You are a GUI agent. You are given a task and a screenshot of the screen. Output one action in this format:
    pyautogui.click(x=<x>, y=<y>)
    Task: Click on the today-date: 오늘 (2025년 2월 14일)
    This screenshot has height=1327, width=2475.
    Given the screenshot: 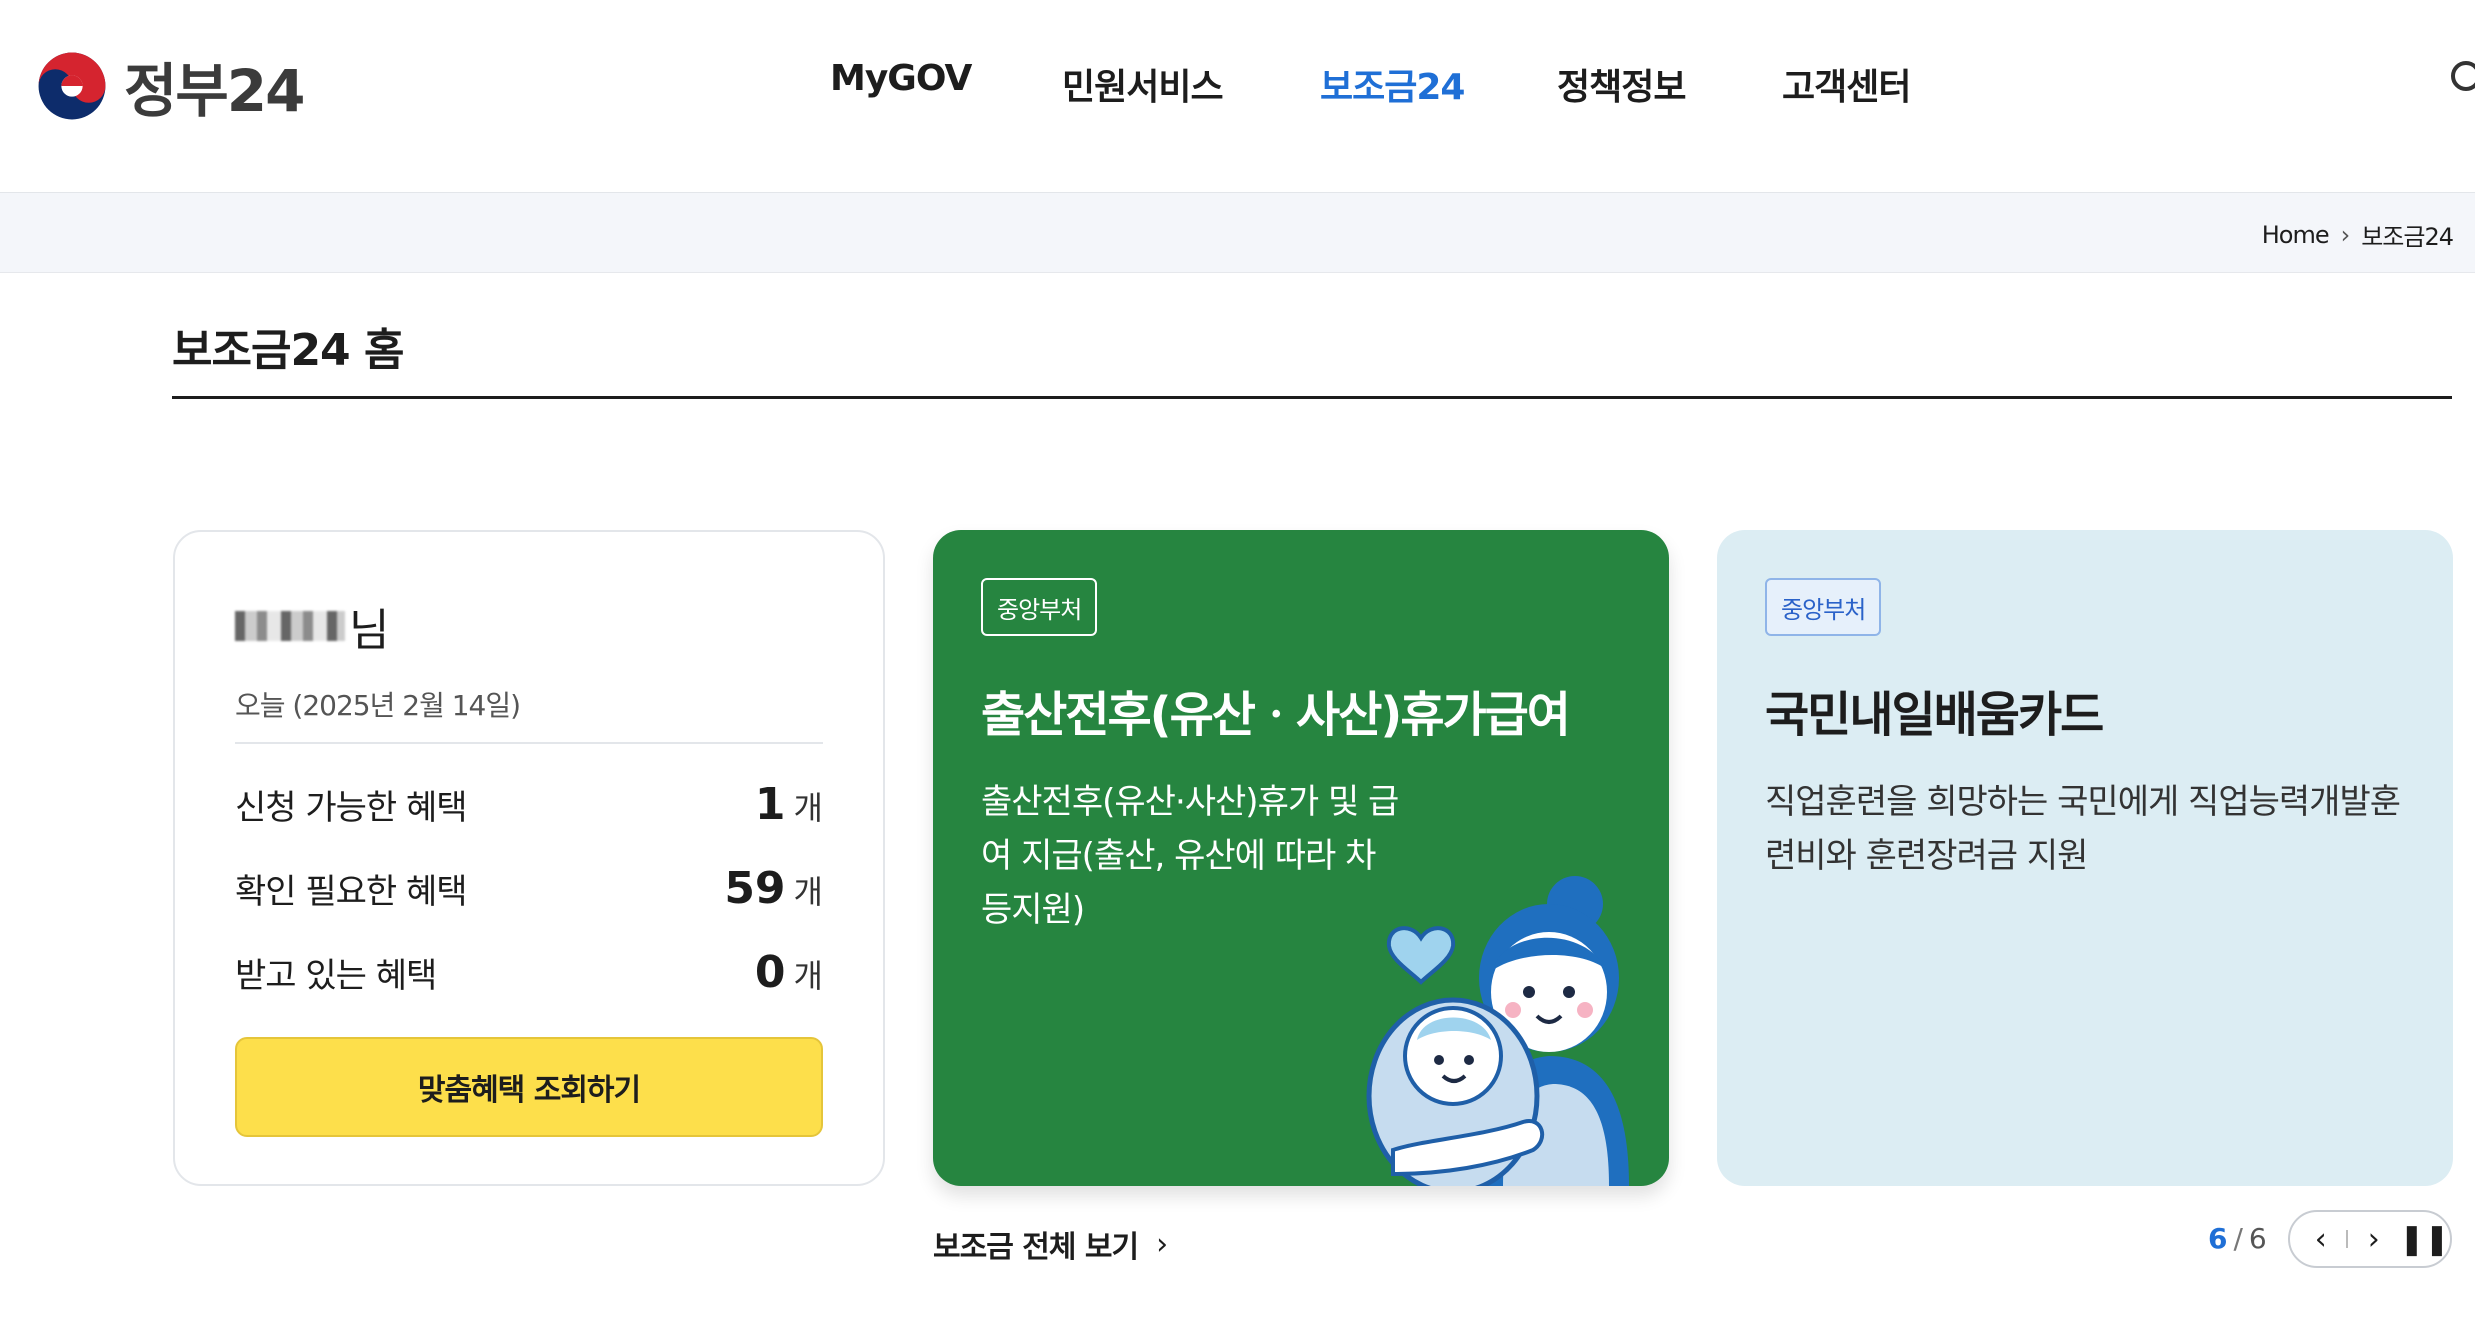 What is the action you would take?
    pyautogui.click(x=378, y=705)
    